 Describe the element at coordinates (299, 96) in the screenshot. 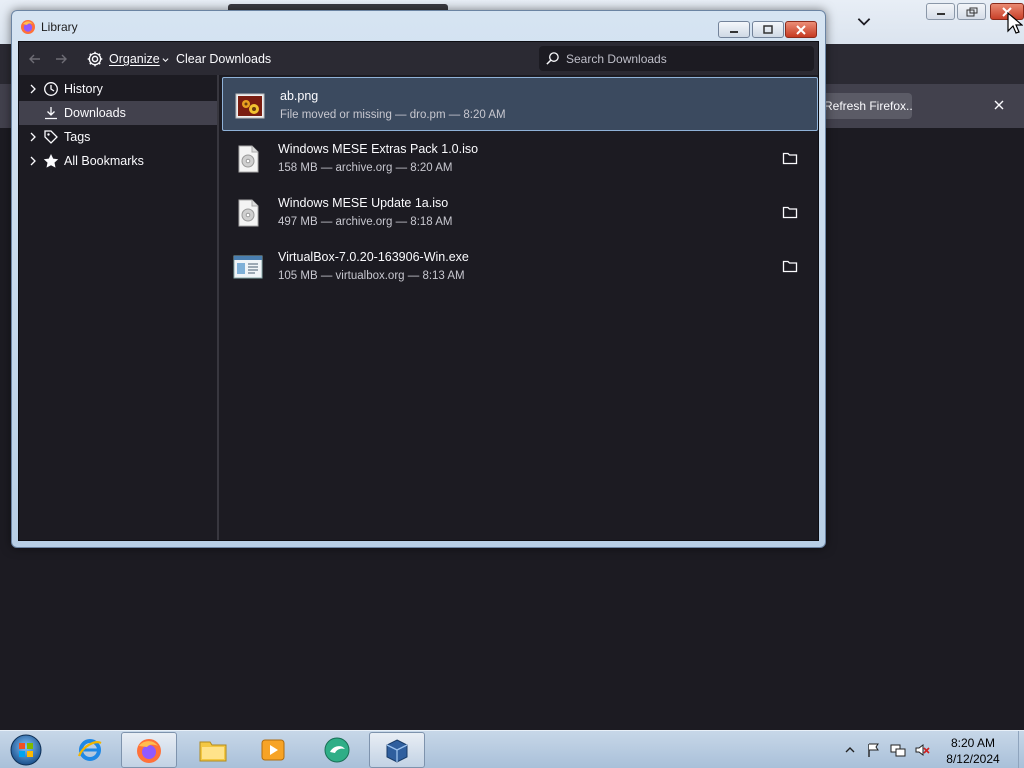

I see `download-name: ab.png` at that location.